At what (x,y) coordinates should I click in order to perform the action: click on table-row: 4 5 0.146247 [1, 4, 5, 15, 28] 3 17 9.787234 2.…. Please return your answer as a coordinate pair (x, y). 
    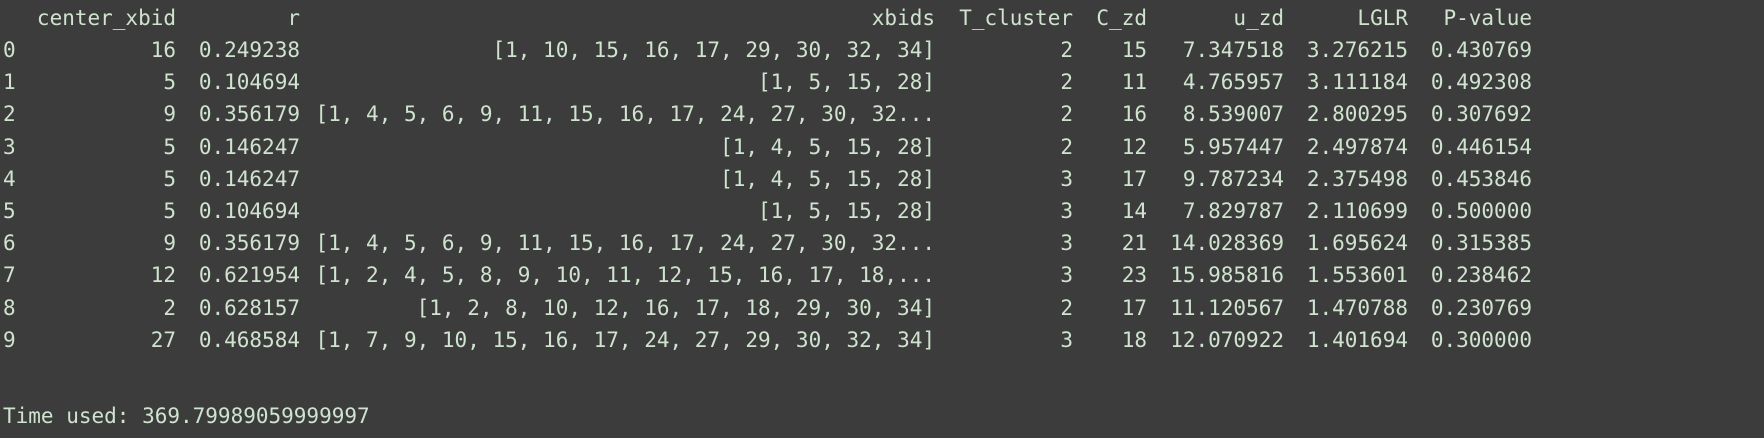
    Looking at the image, I should click on (882, 179).